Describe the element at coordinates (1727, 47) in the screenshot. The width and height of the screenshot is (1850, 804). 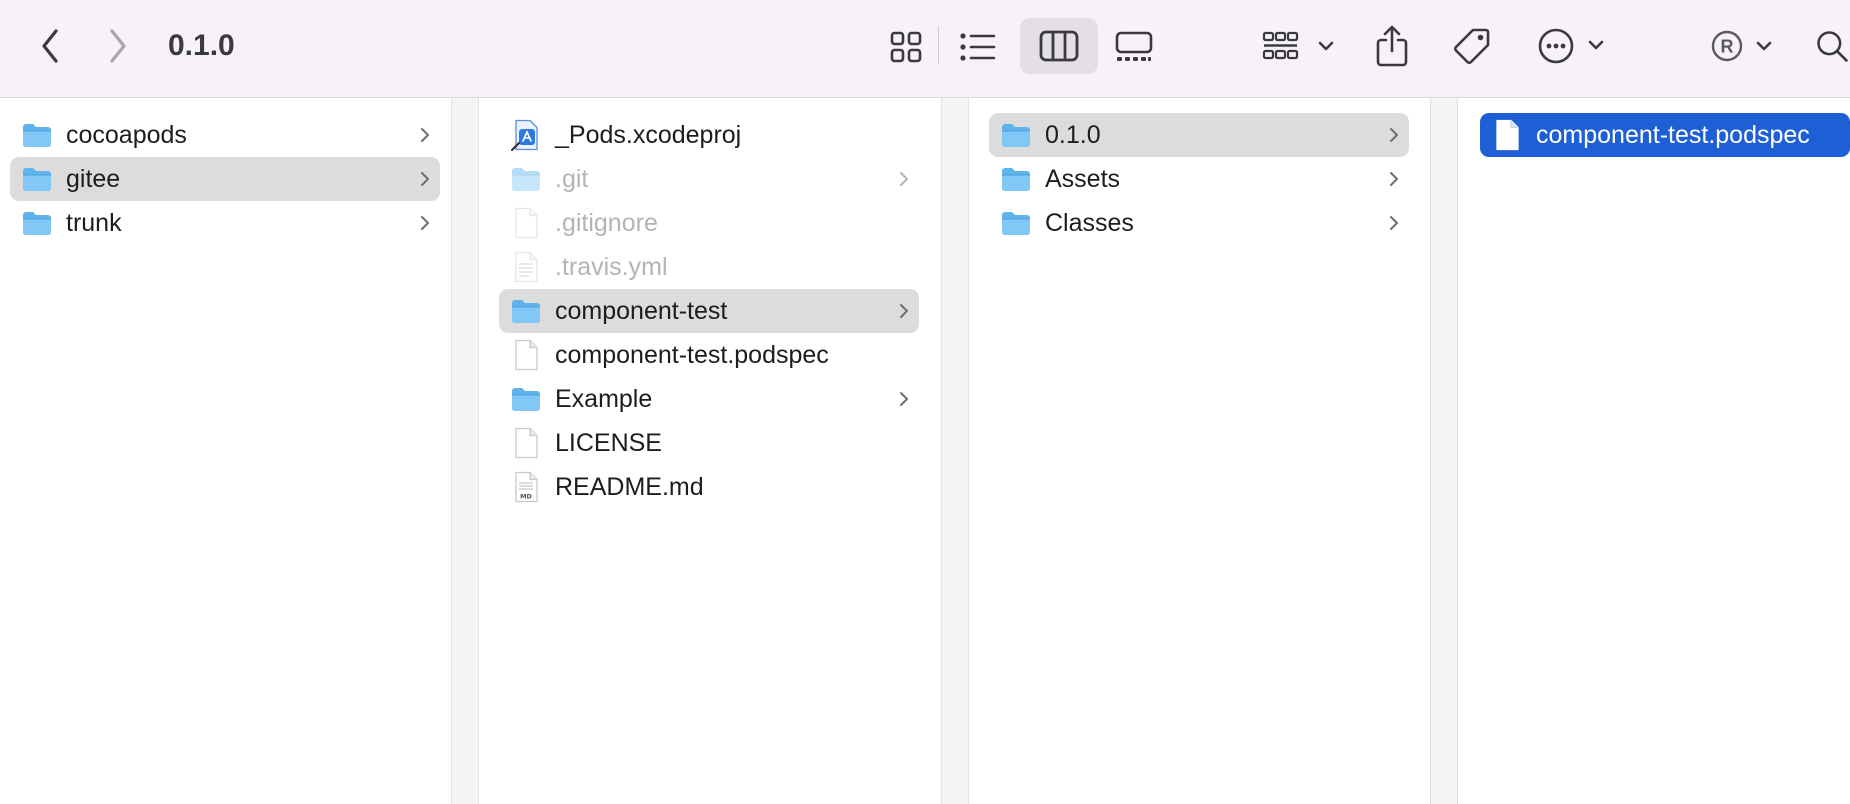
I see `svg-text: R` at that location.